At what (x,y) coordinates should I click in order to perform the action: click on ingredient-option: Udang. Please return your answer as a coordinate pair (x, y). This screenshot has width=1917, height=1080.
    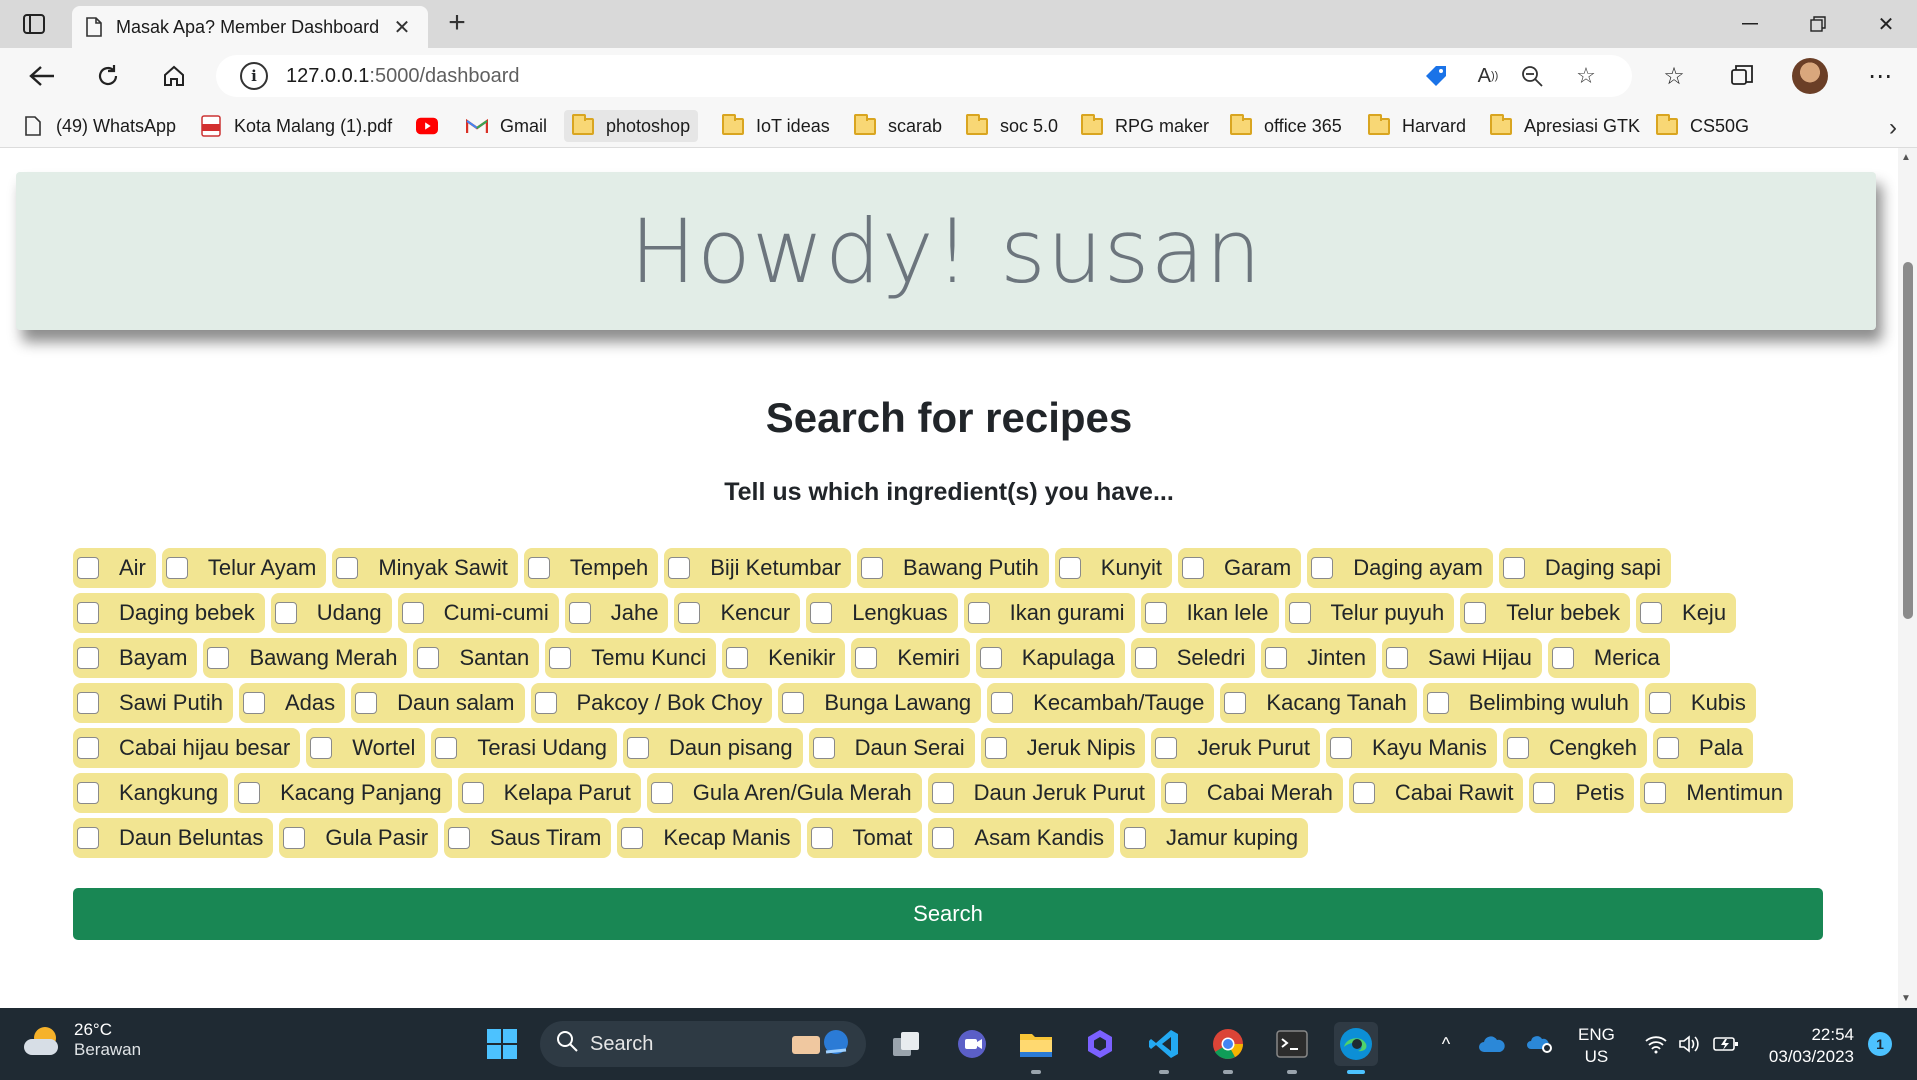
    Looking at the image, I should click on (331, 613).